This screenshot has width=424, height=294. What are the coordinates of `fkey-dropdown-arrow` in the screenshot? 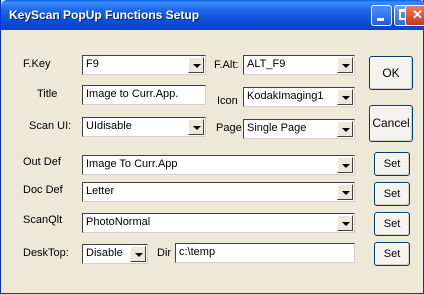 It's located at (196, 65).